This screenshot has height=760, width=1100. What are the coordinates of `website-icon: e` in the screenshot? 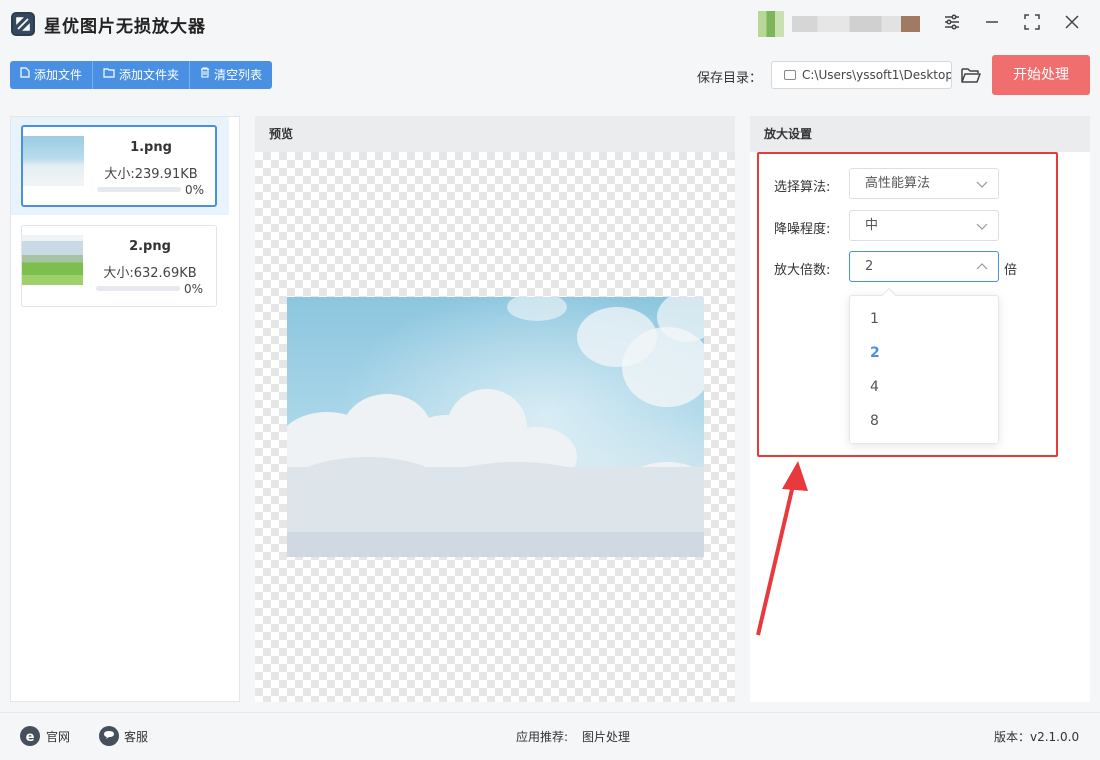 It's located at (30, 736).